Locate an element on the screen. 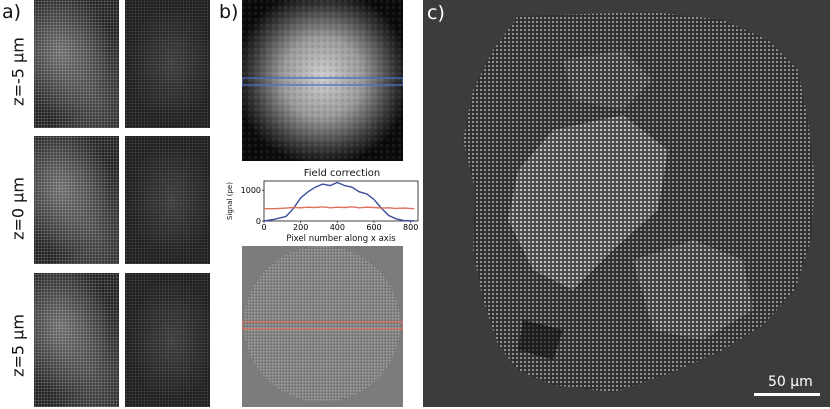  scale-bar is located at coordinates (787, 394).